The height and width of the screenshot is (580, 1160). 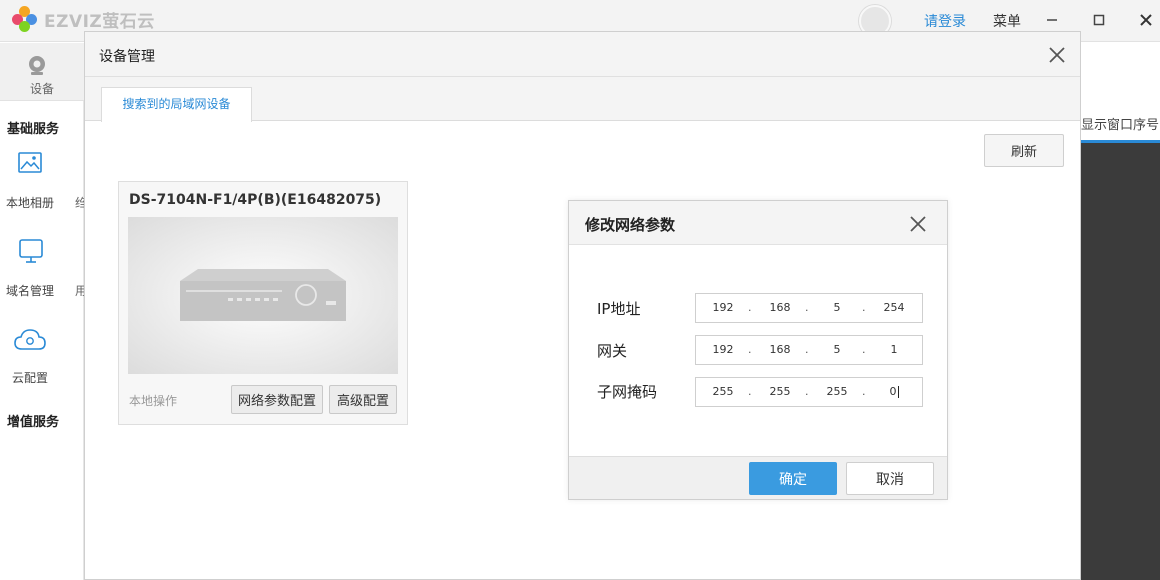 I want to click on sidebar-item-label: 本地相册, so click(x=30, y=203).